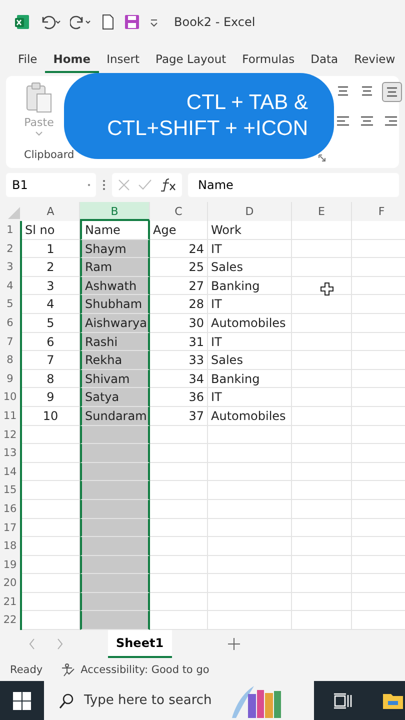  Describe the element at coordinates (191, 60) in the screenshot. I see `ribbon-tab: Page Layout` at that location.